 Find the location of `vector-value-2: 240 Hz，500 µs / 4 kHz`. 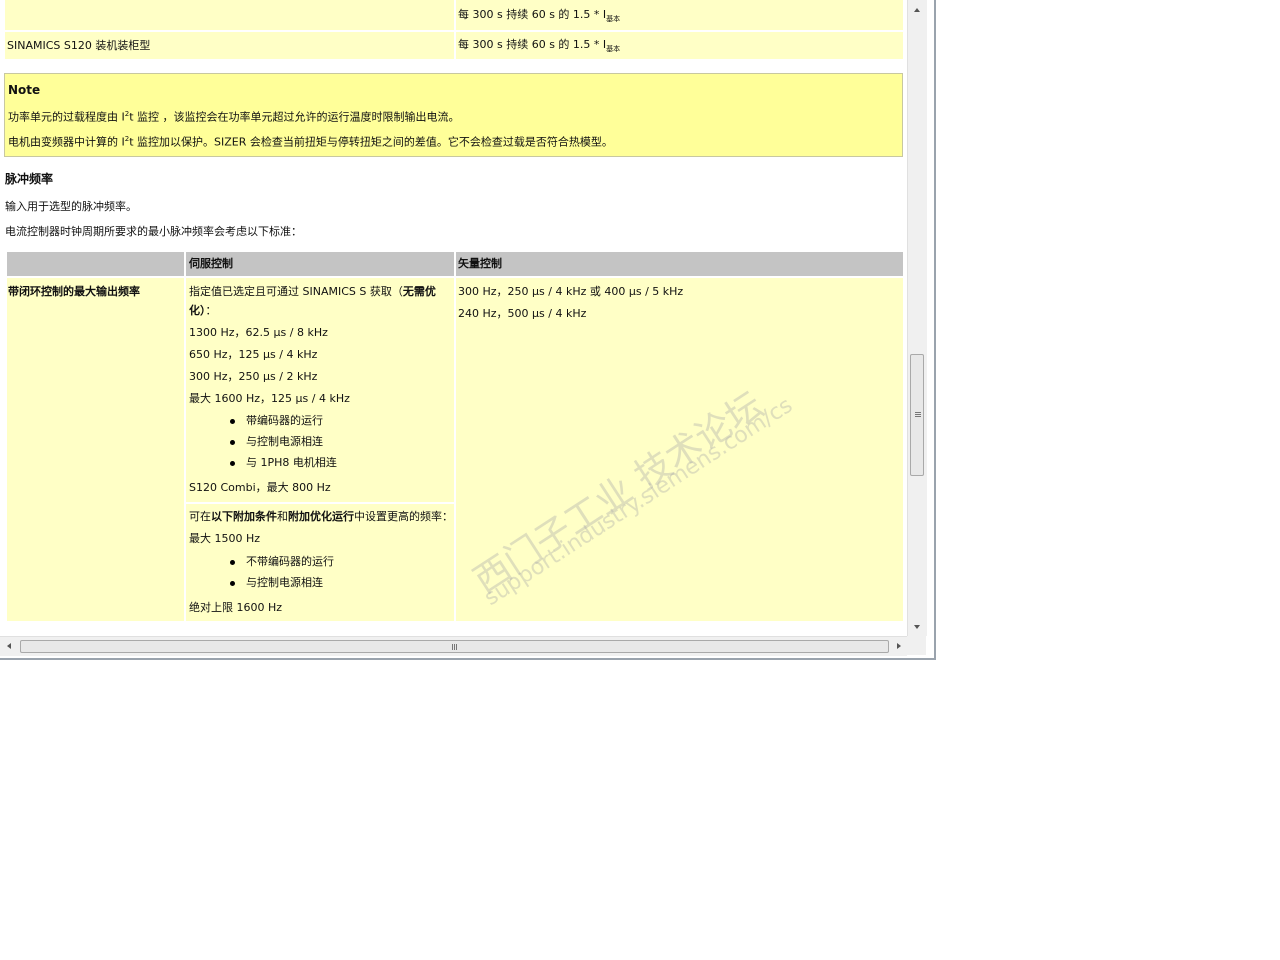

vector-value-2: 240 Hz，500 µs / 4 kHz is located at coordinates (522, 313).